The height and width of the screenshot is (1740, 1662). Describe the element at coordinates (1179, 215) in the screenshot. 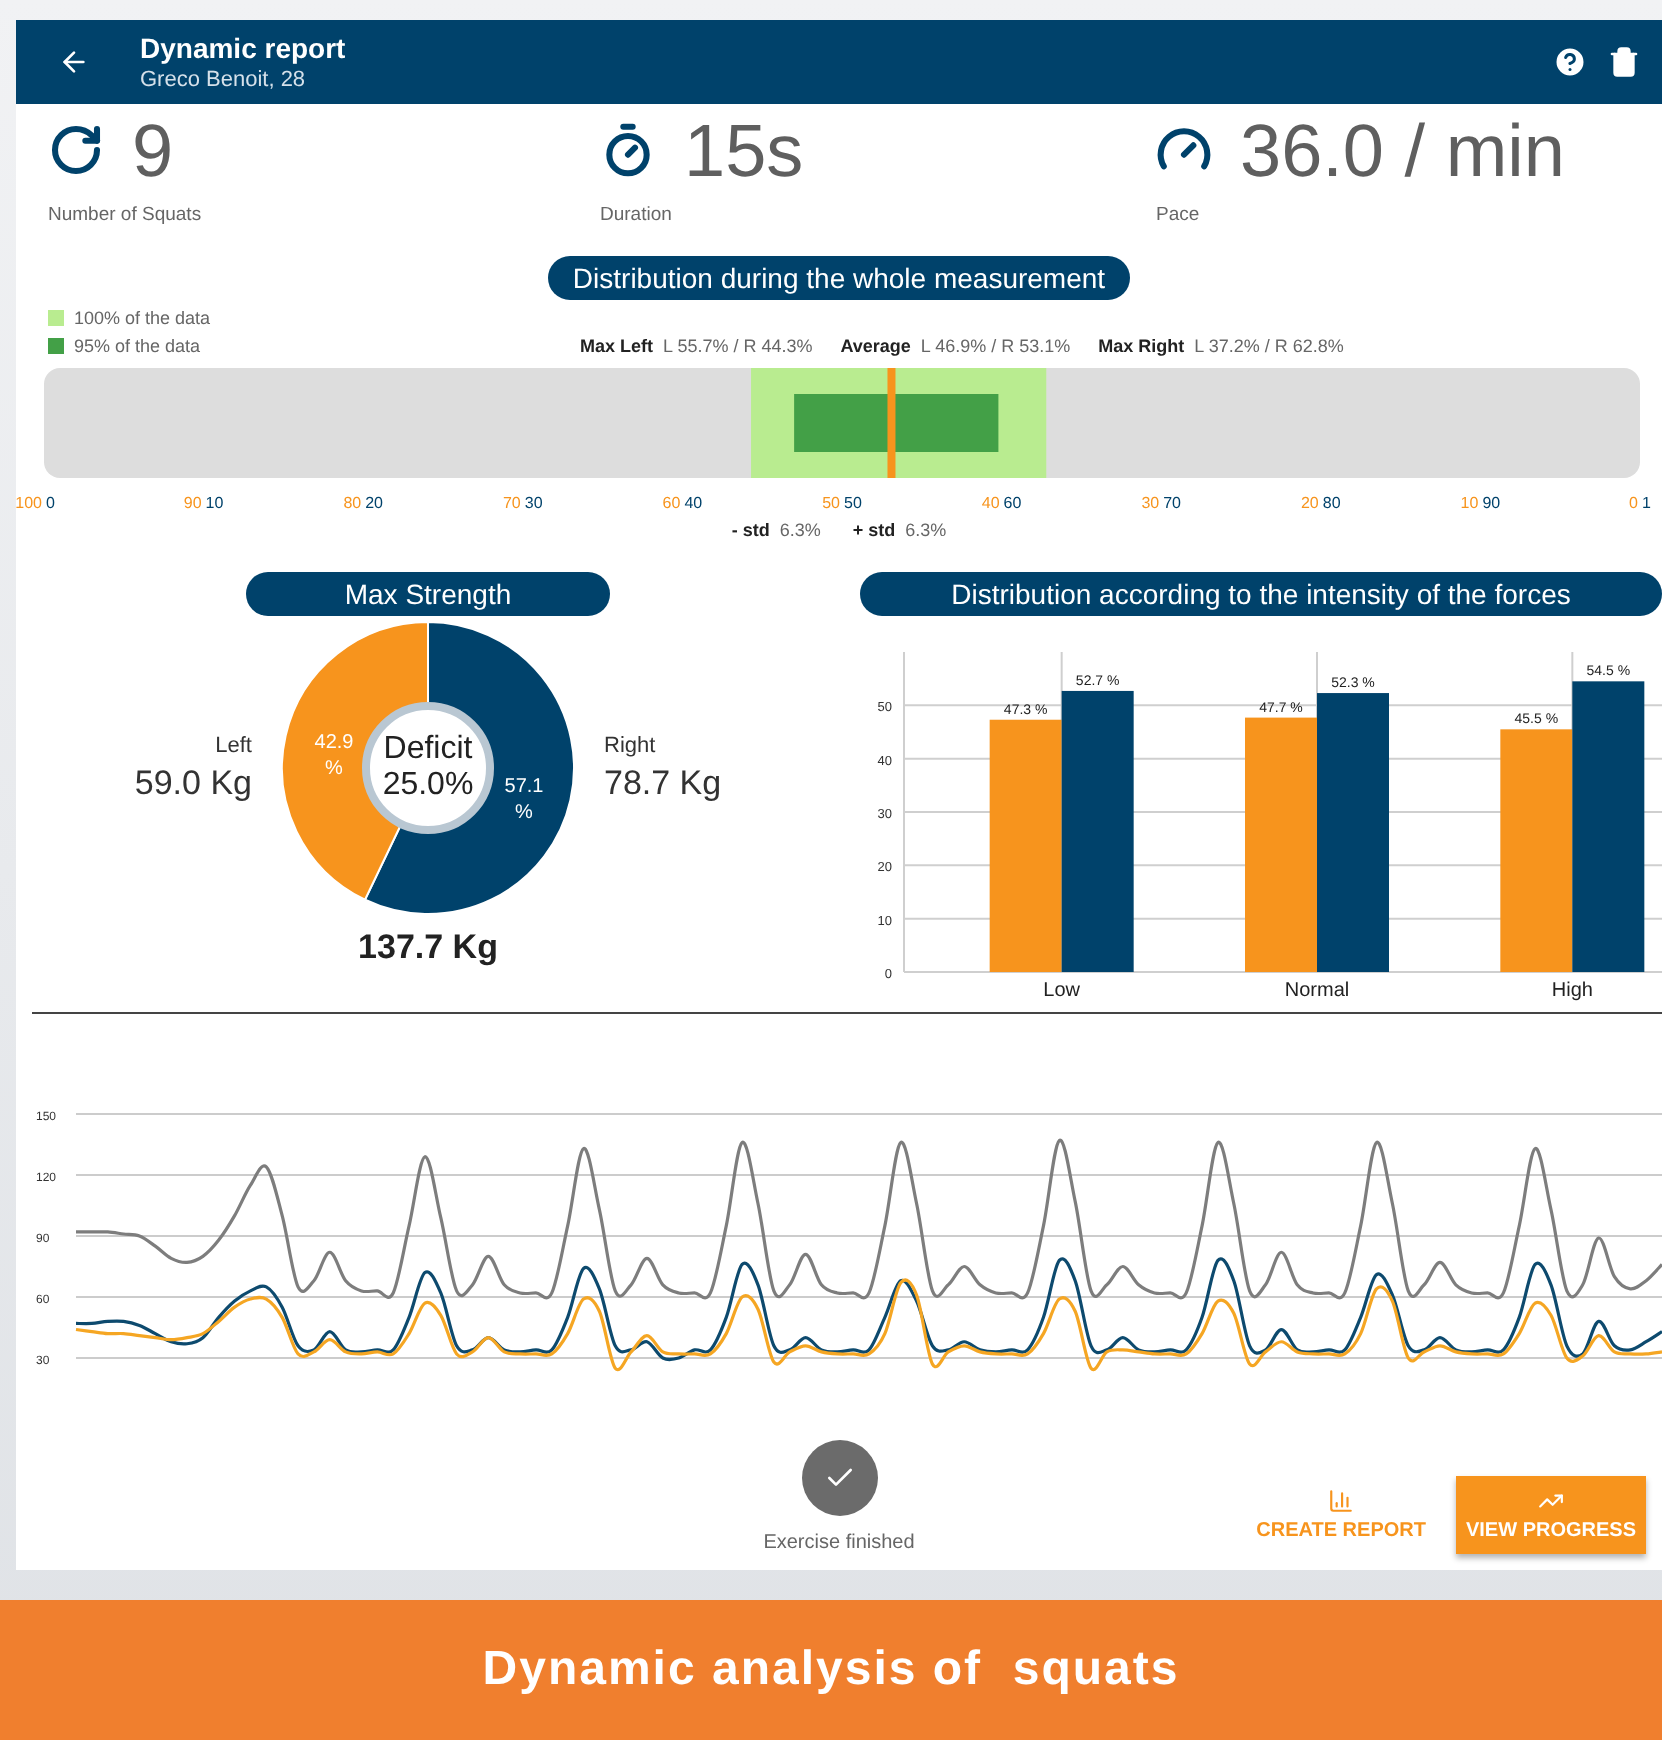

I see `stat-label: Pace` at that location.